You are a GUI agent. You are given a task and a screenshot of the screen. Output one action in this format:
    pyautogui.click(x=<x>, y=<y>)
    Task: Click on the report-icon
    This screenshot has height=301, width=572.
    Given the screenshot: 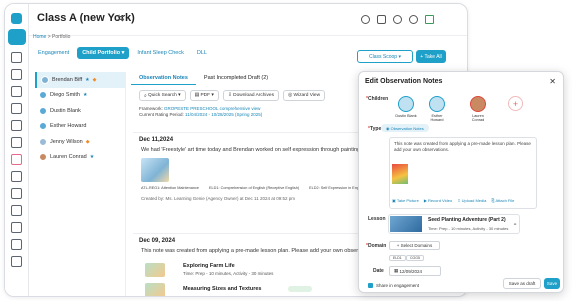 What is the action you would take?
    pyautogui.click(x=16, y=142)
    